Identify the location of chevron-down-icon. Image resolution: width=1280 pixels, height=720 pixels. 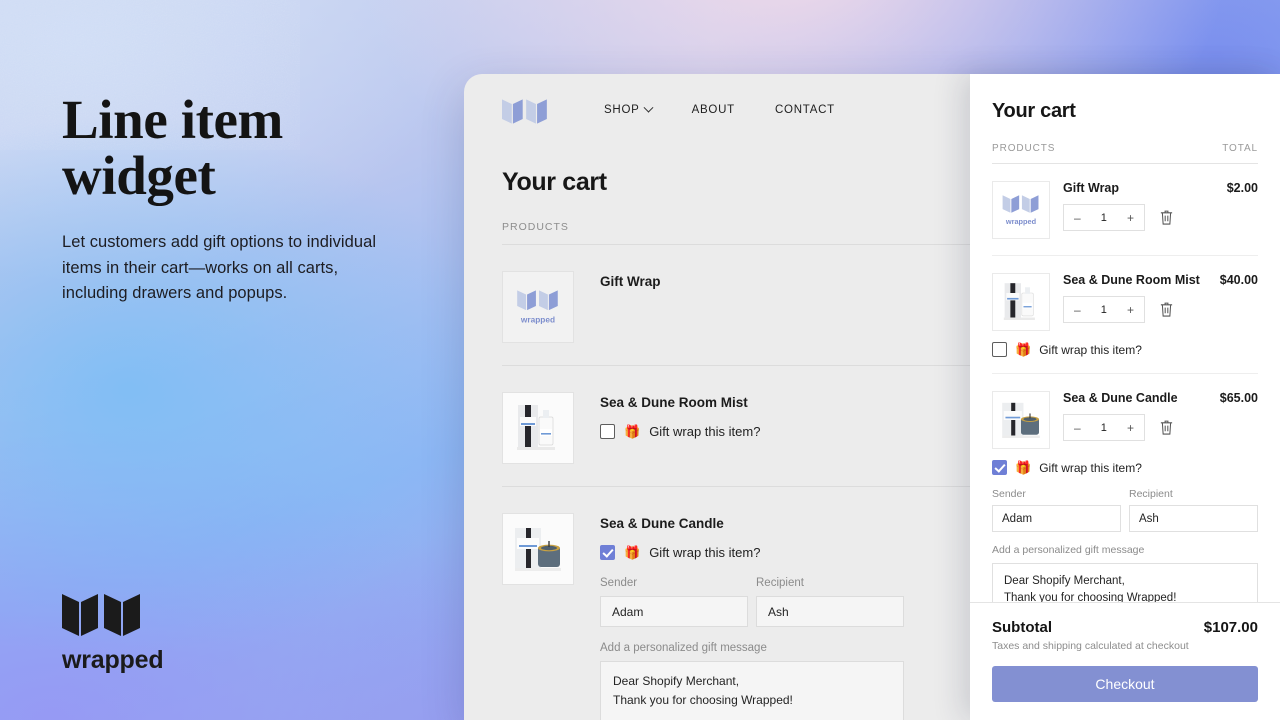
(648, 107).